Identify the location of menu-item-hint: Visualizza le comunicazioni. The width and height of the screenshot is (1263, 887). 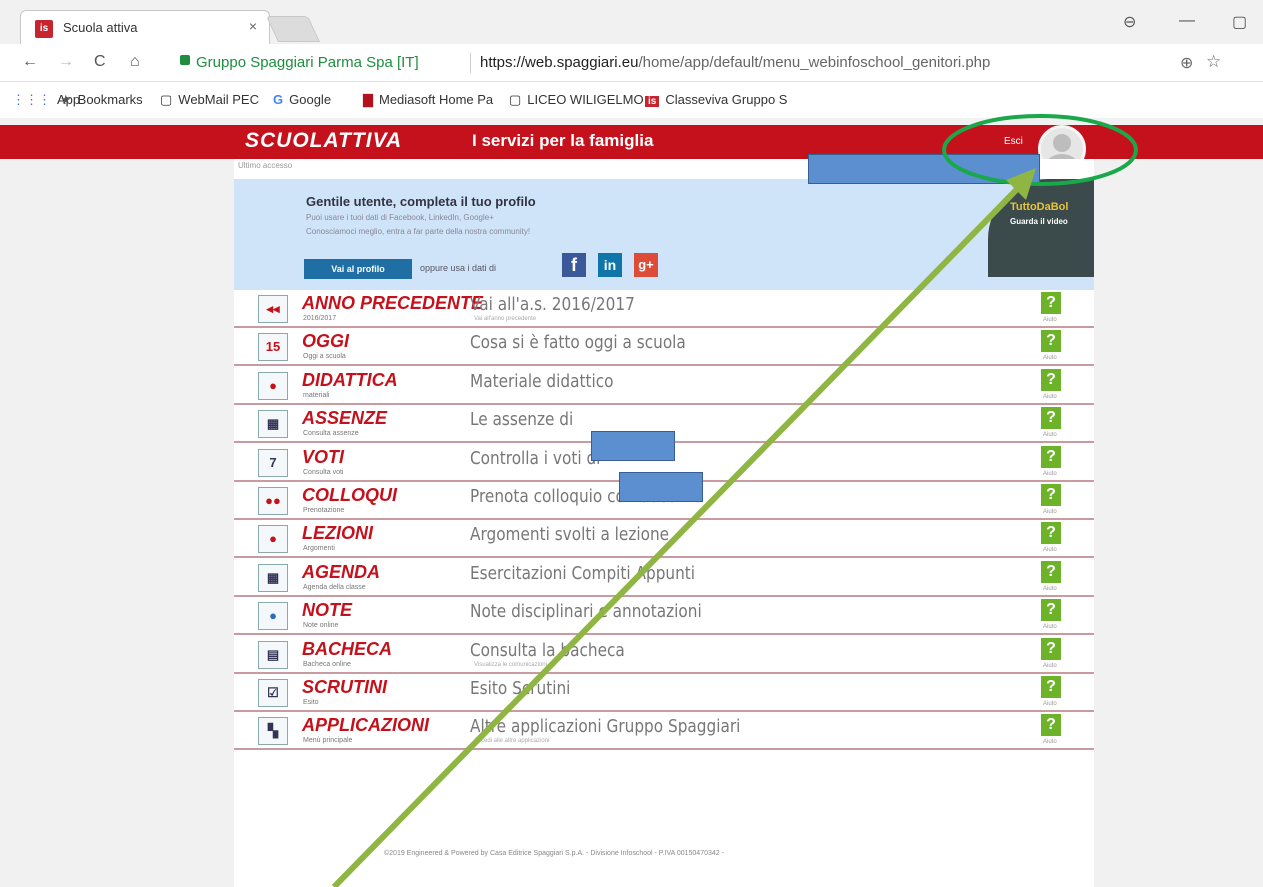
(510, 664).